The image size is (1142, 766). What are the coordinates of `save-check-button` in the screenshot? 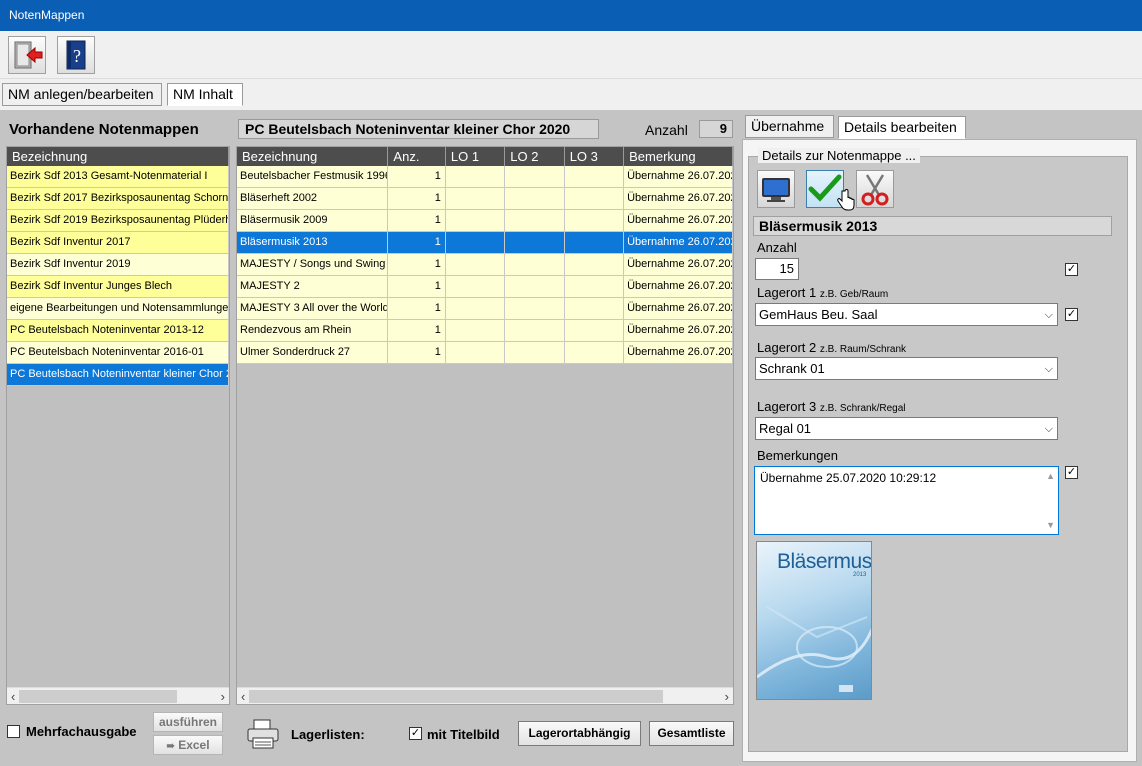 It's located at (830, 190).